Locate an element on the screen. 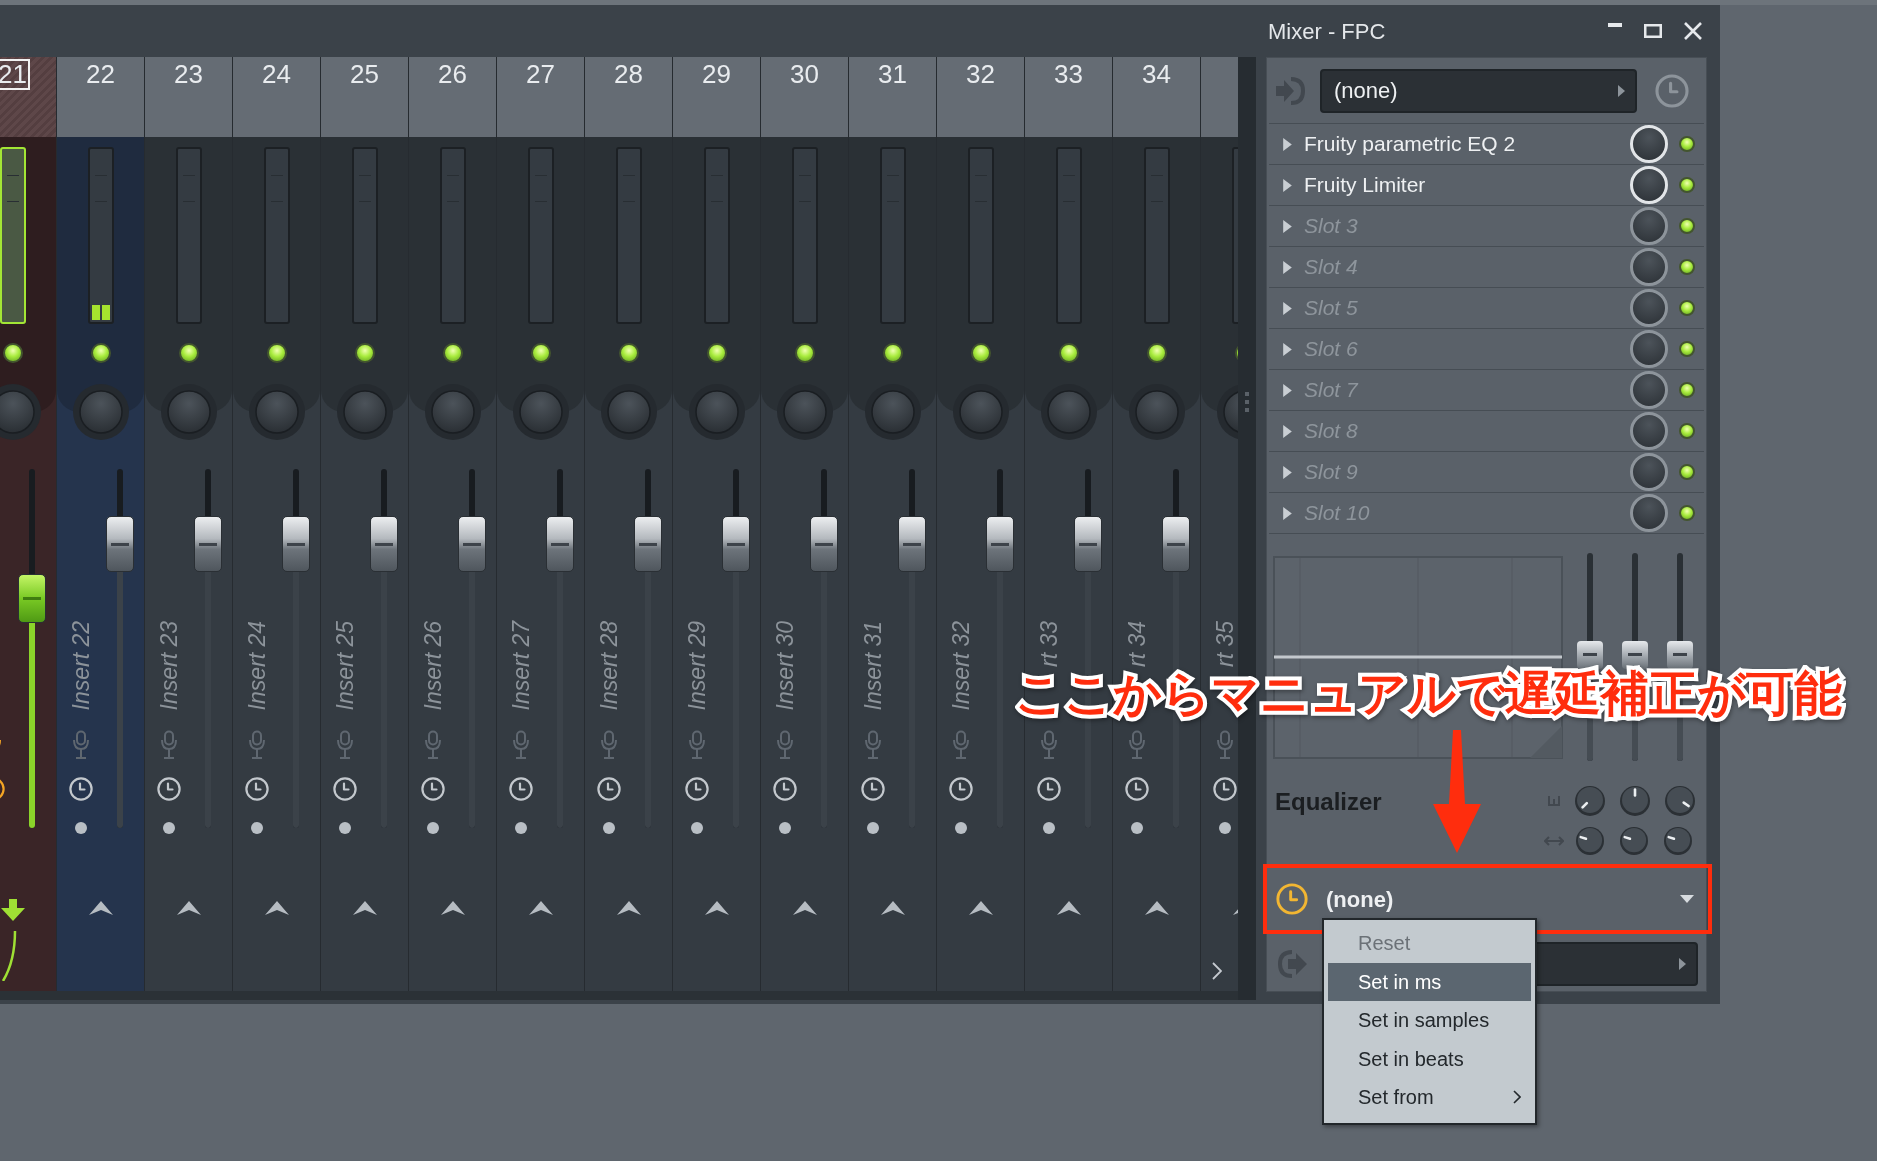 This screenshot has height=1161, width=1877. channel-header: 29 is located at coordinates (716, 97).